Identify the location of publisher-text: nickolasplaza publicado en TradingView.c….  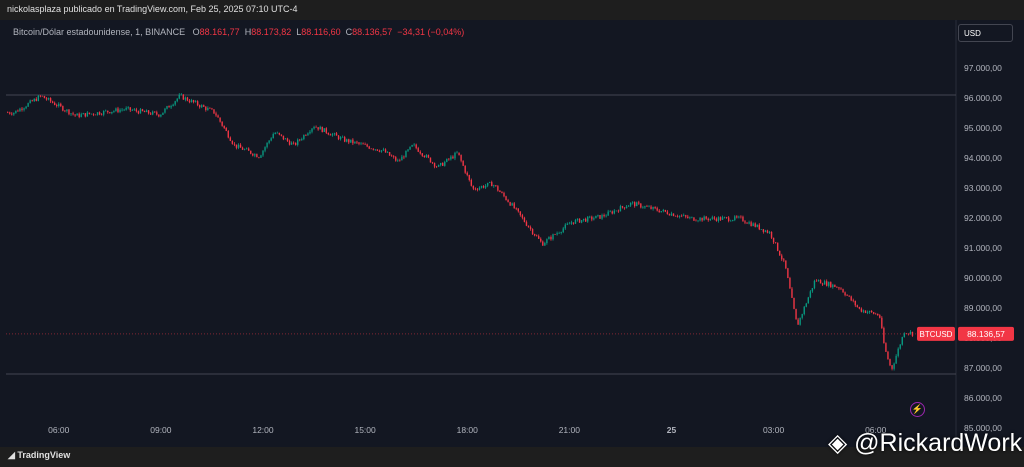
(152, 9).